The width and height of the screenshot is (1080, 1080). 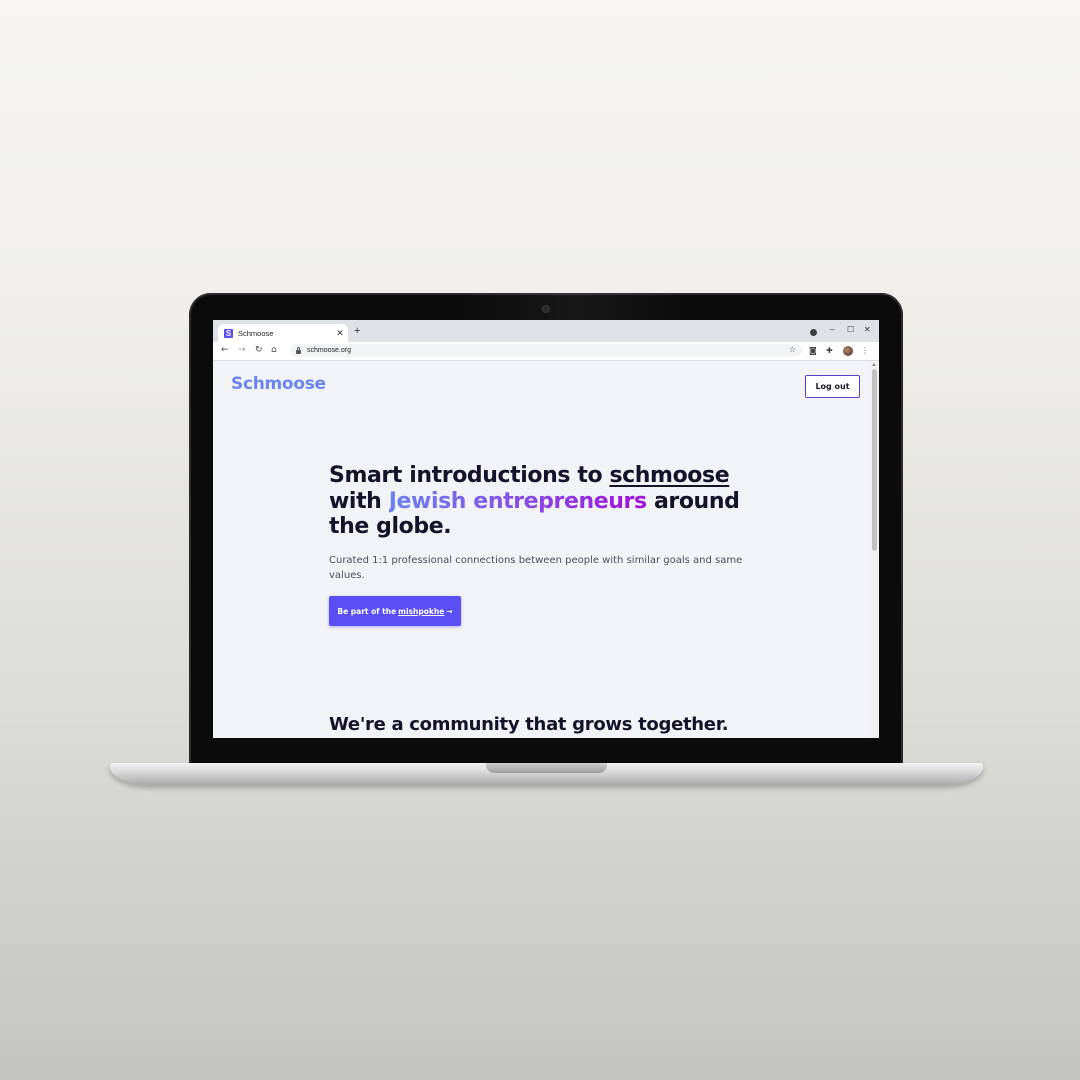 I want to click on puzzle-icon: ✚, so click(x=829, y=350).